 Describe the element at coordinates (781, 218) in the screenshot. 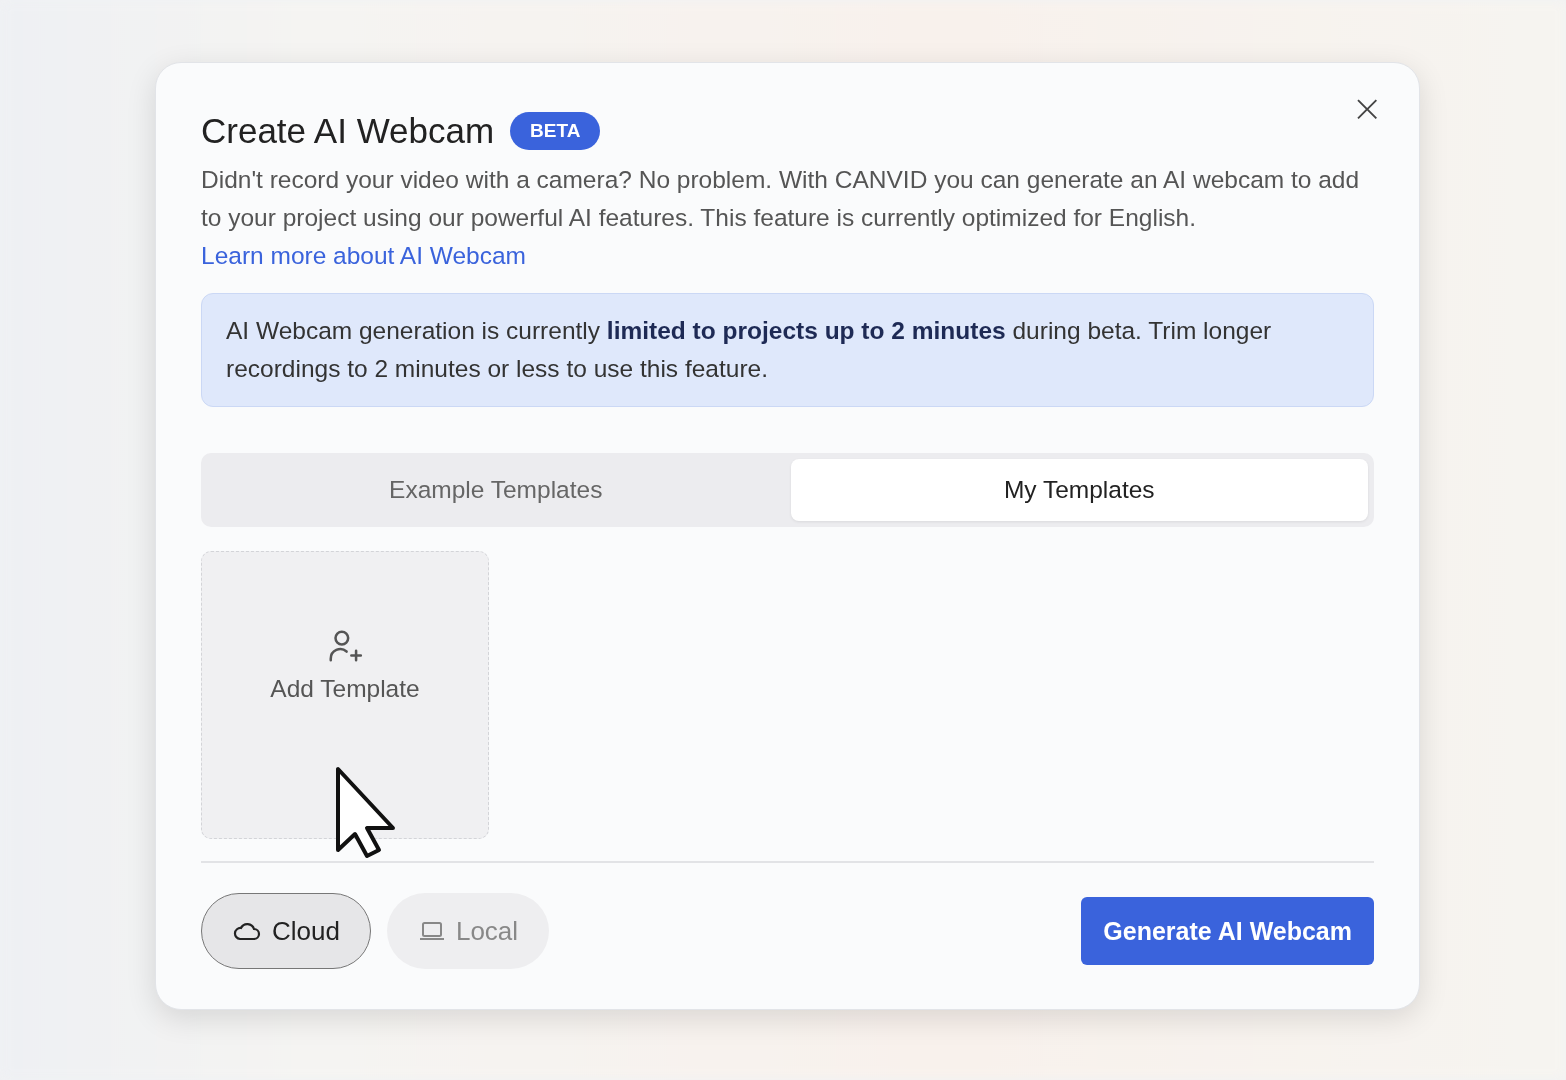

I see `description-text: Didn't record your video with a camera? No problem. With CANVID you can generate an AI webcam to add to your project using our powerful AI features. This feature is currently optimized for English. Learn more about AI Webcam` at that location.